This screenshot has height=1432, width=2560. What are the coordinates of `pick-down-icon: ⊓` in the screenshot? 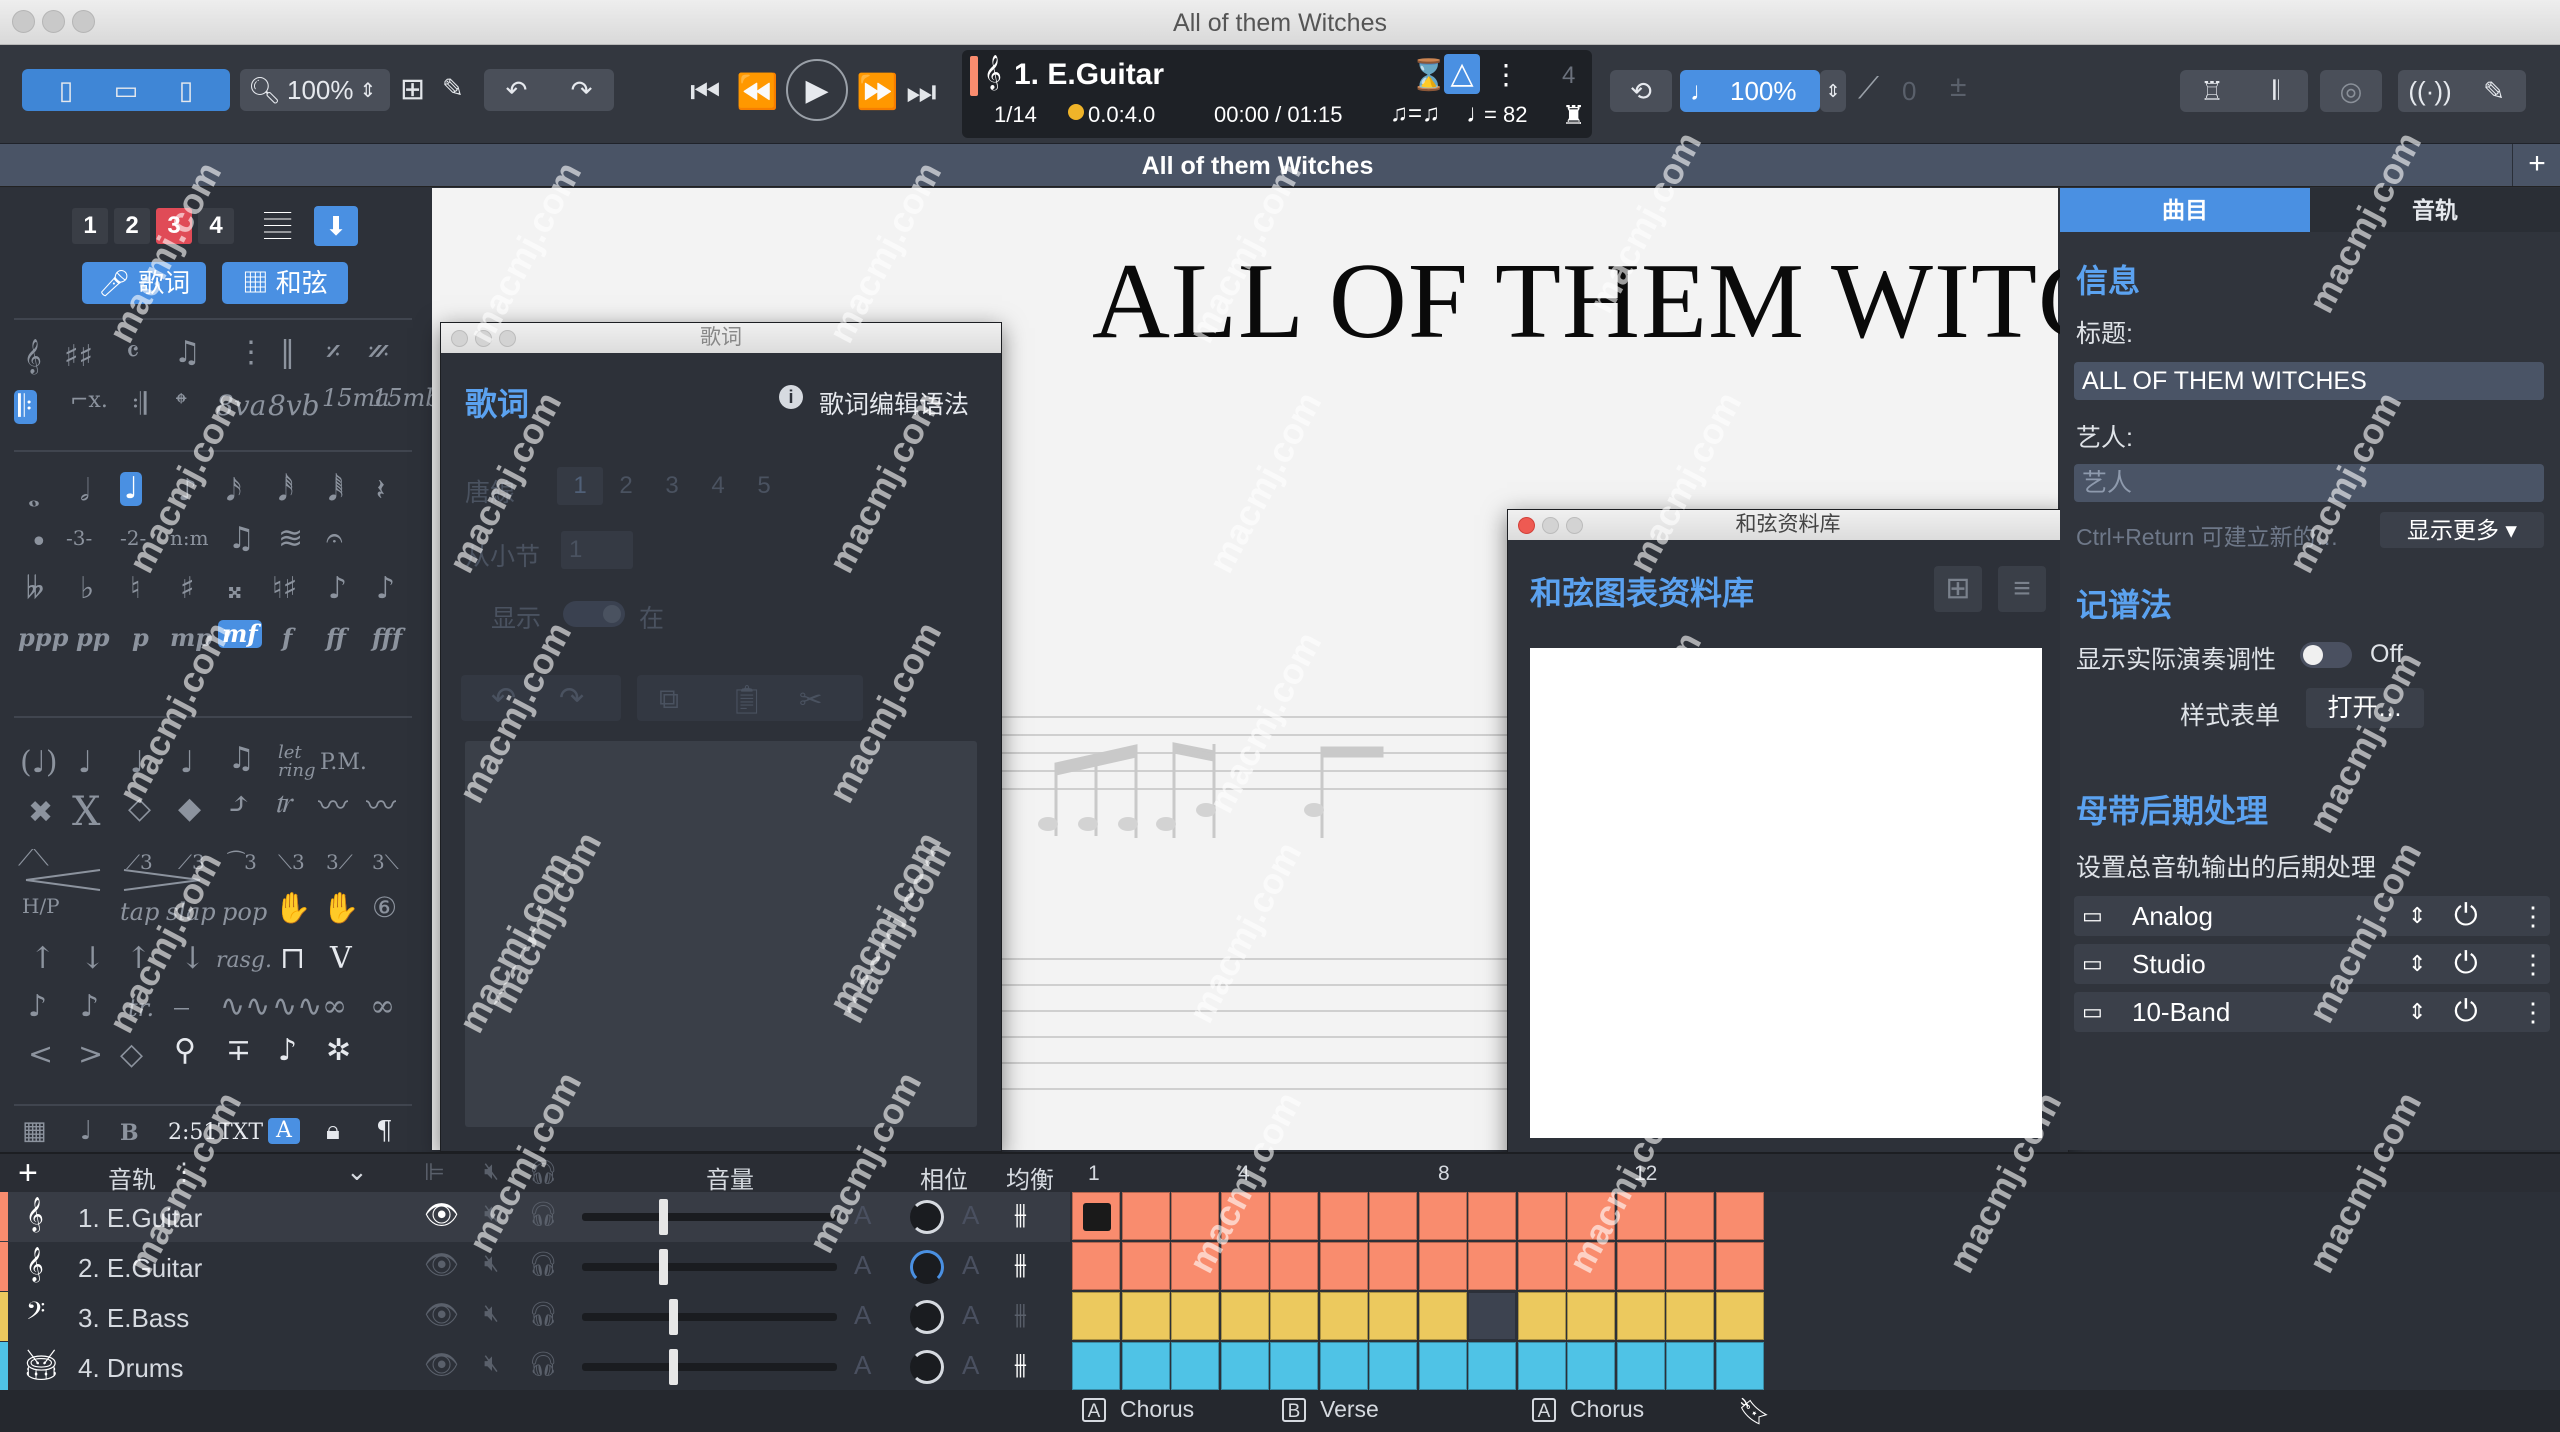 It's located at (292, 959).